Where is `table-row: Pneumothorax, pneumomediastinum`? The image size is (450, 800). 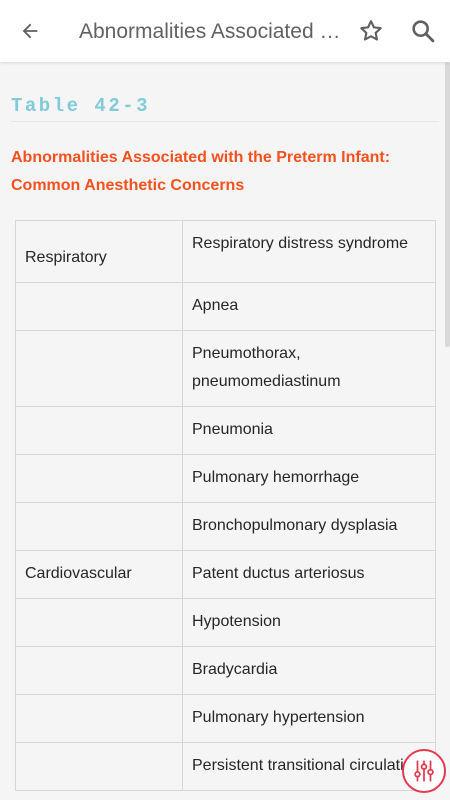
table-row: Pneumothorax, pneumomediastinum is located at coordinates (225, 368).